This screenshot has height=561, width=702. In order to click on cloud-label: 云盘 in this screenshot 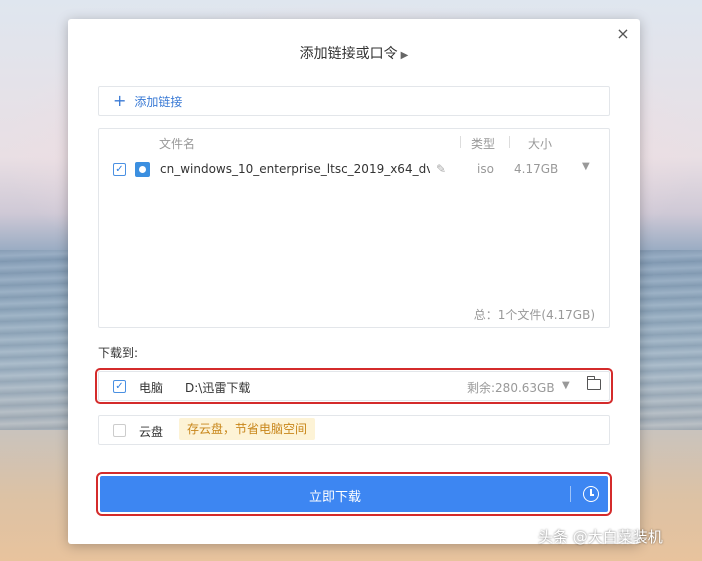, I will do `click(151, 432)`.